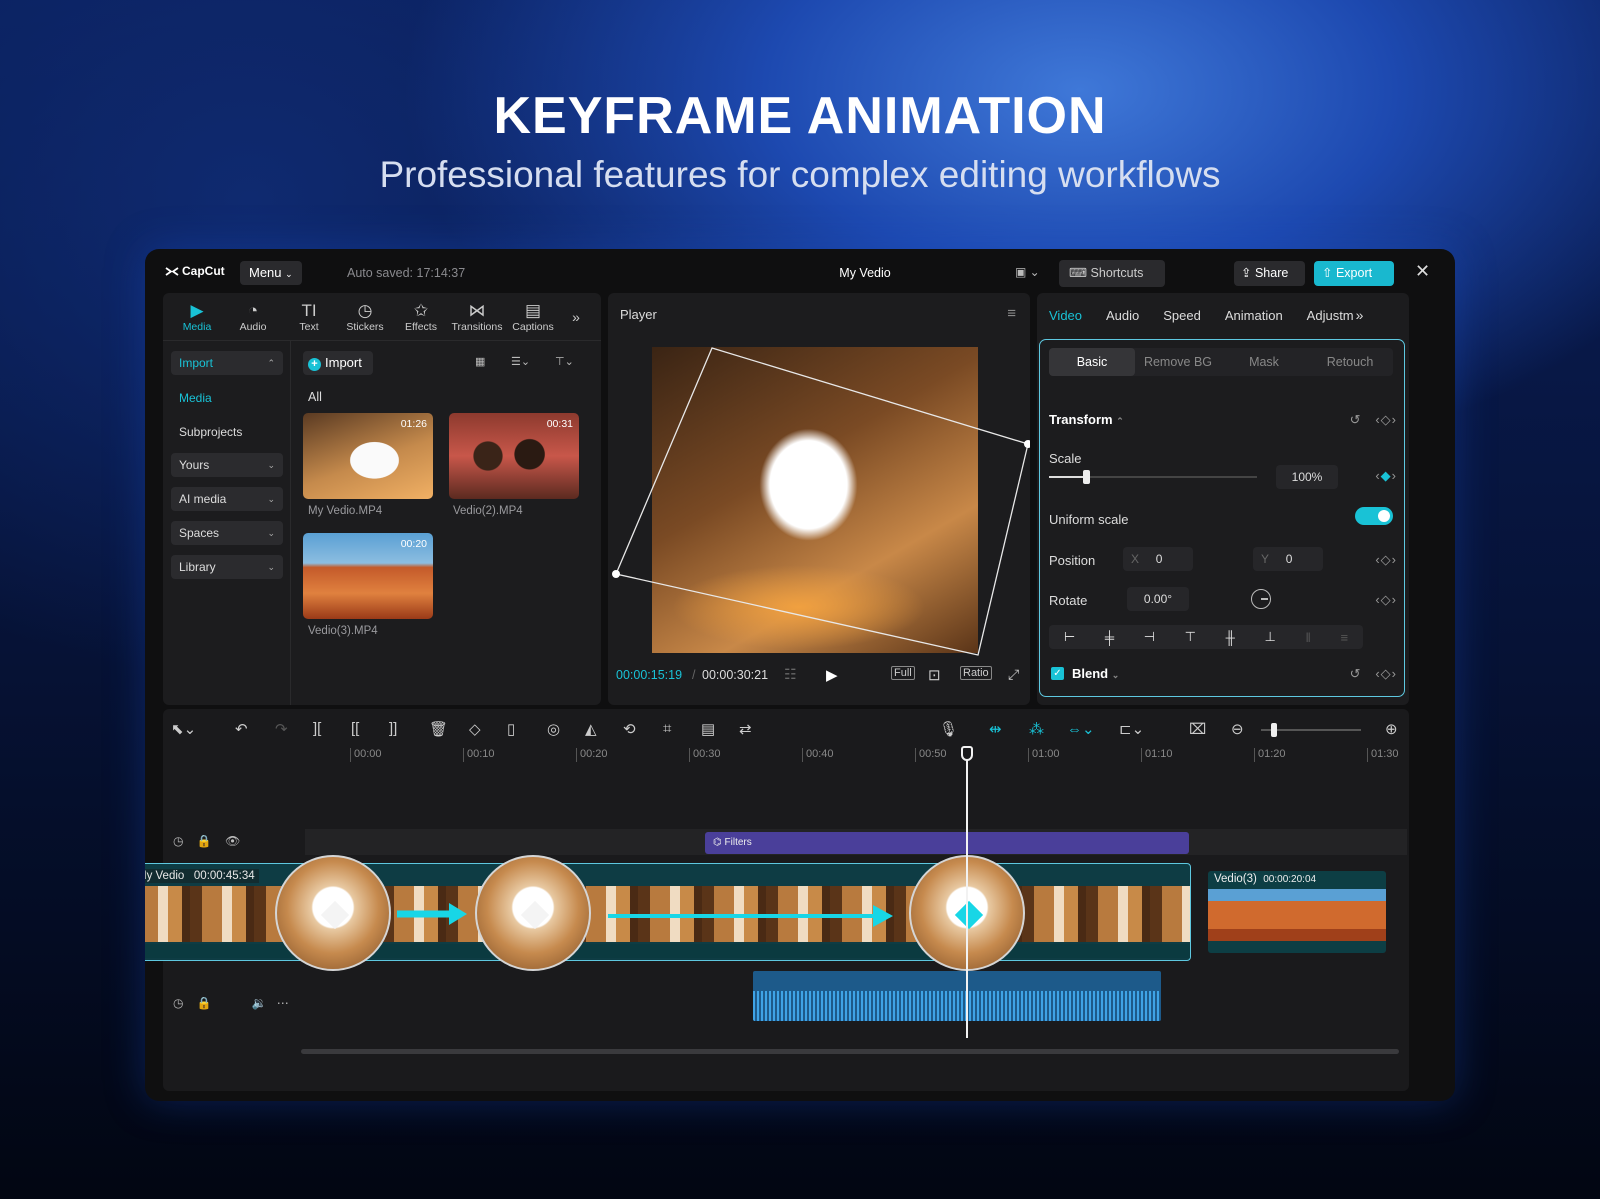  I want to click on audio-track-controls: ◷ 🔒 🔉 ⋯, so click(231, 1003).